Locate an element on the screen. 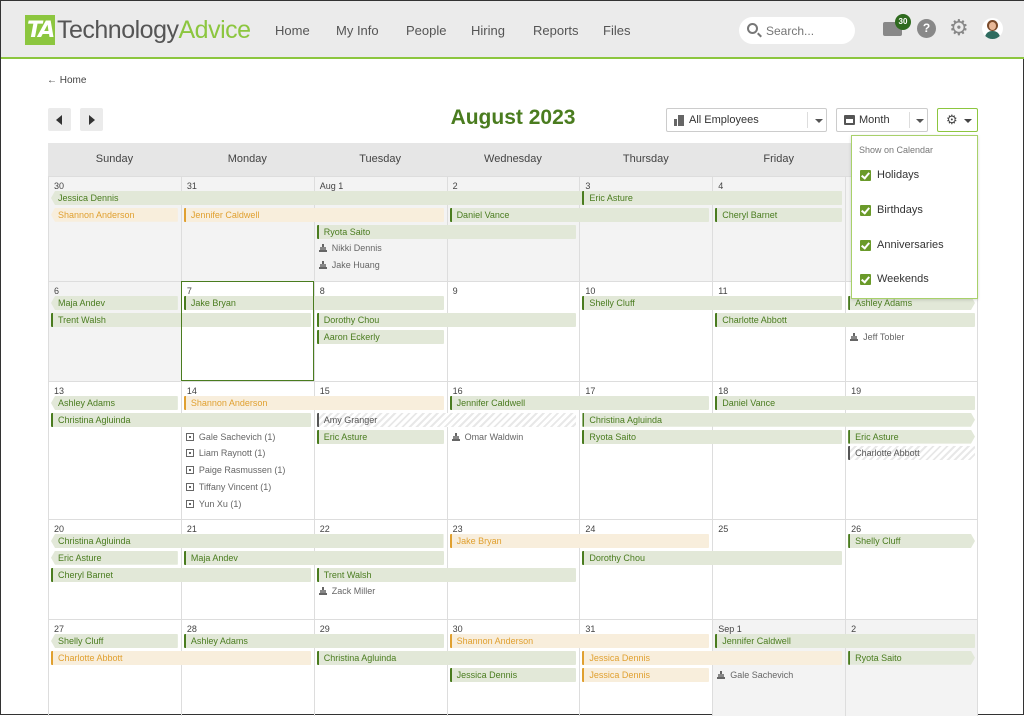 The height and width of the screenshot is (716, 1024). birthday-item: Omar Waldwin is located at coordinates (487, 437).